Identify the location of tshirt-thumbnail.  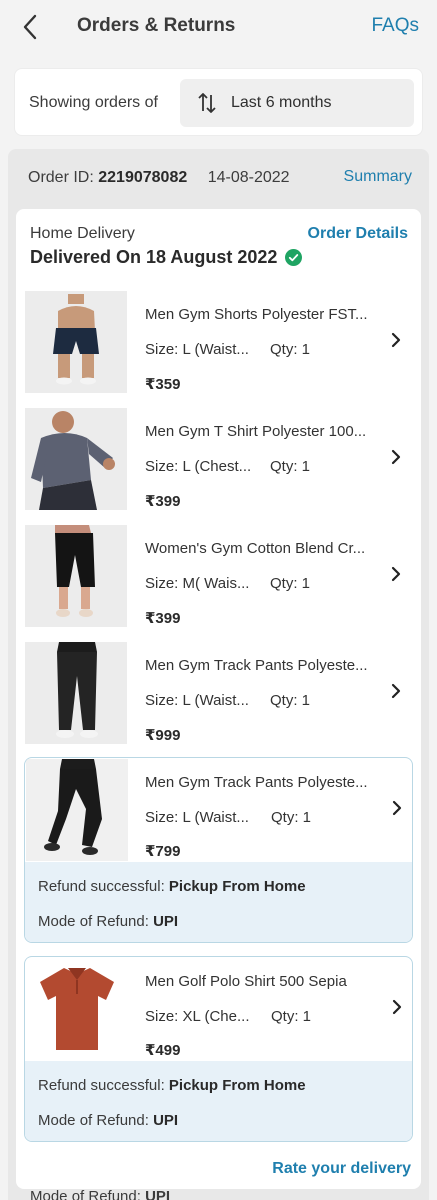
(76, 459).